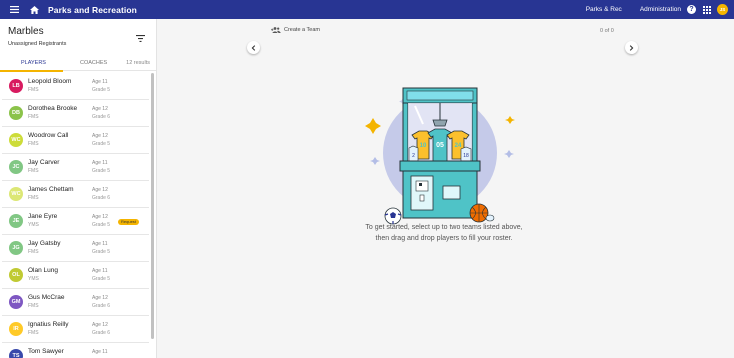  I want to click on tab-coaches: COACHES, so click(93, 63).